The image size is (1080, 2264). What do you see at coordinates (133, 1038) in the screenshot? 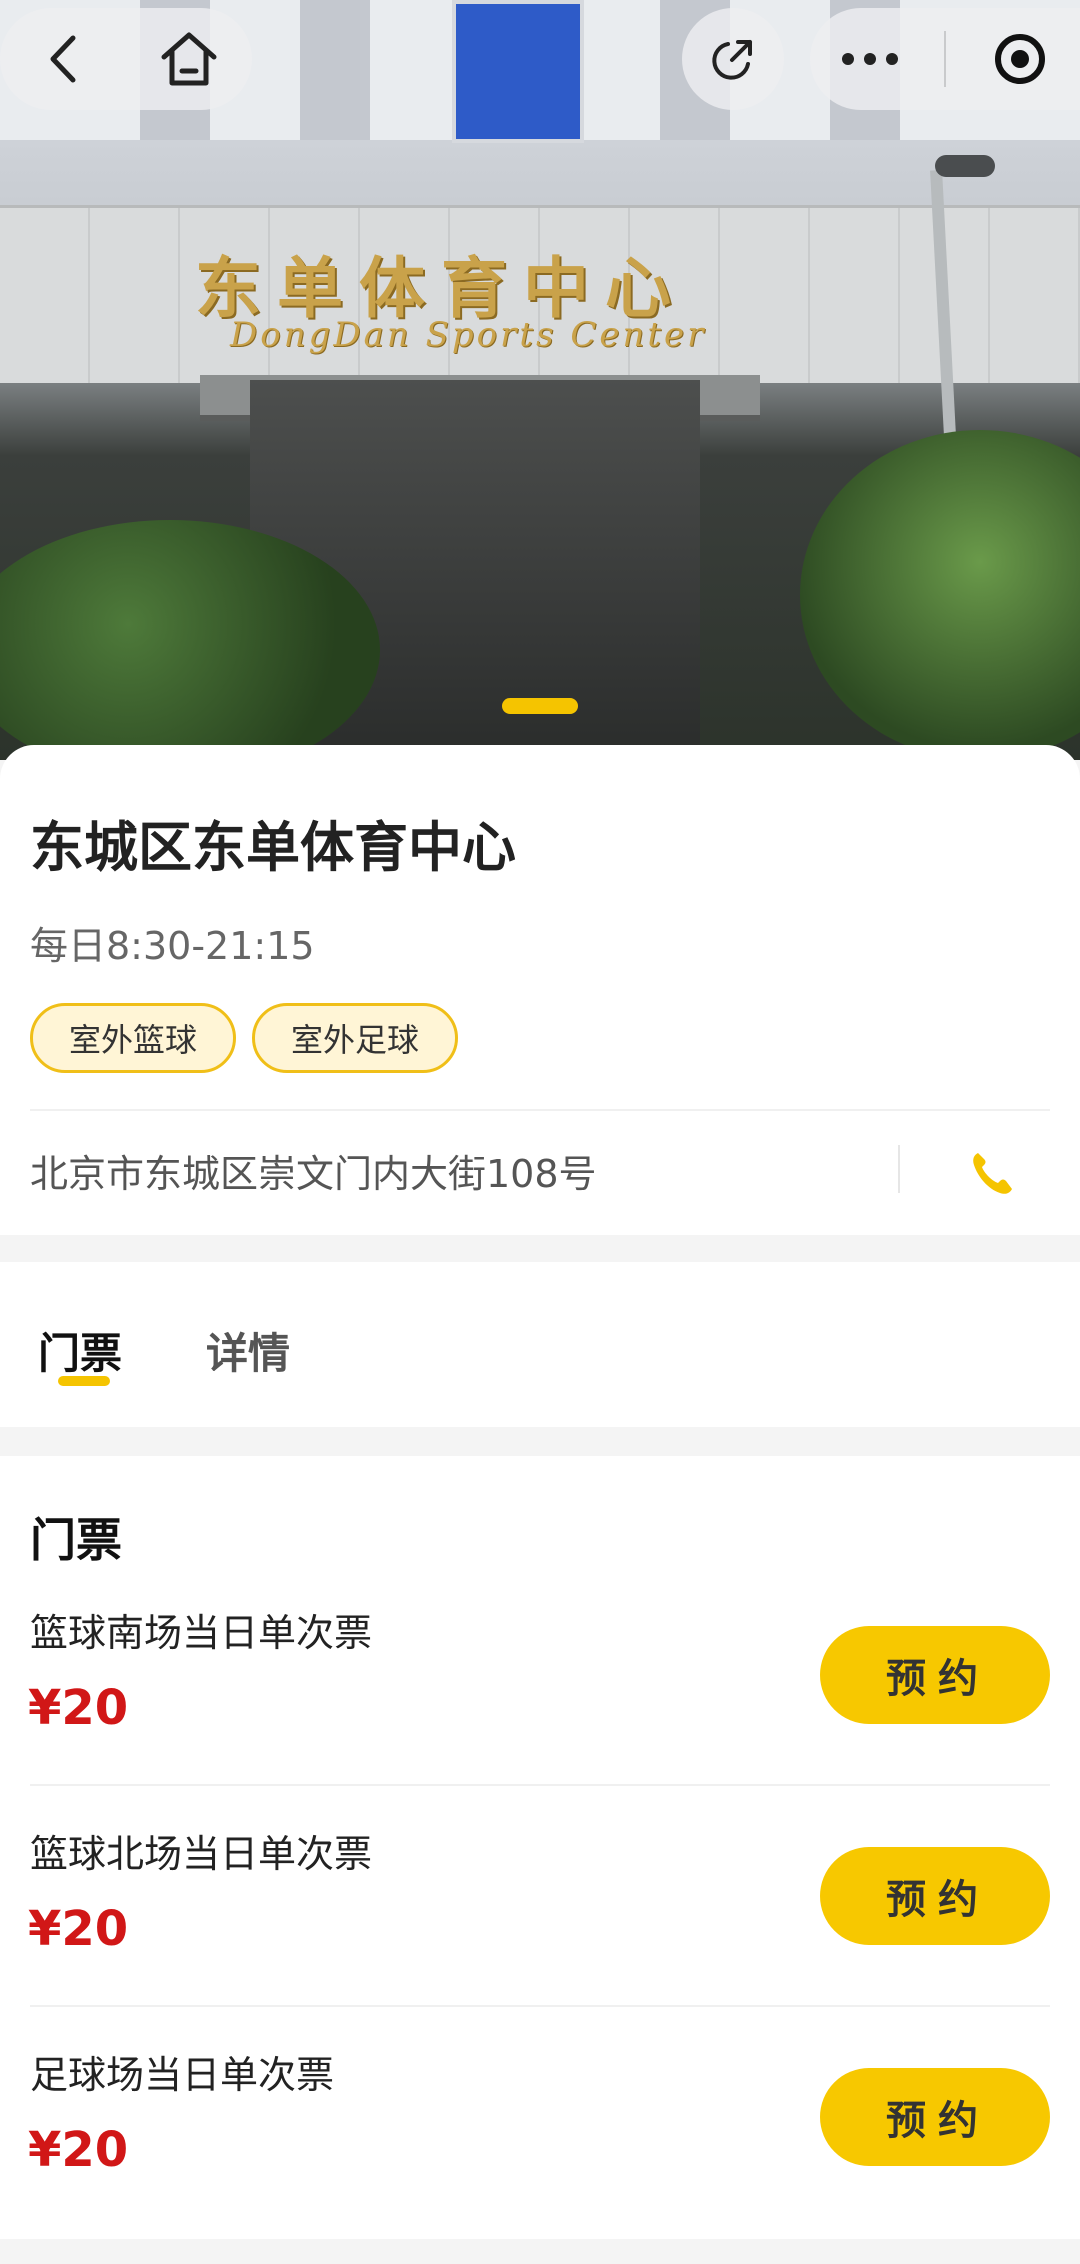
I see `tag-outdoor-basketball: 室外篮球` at bounding box center [133, 1038].